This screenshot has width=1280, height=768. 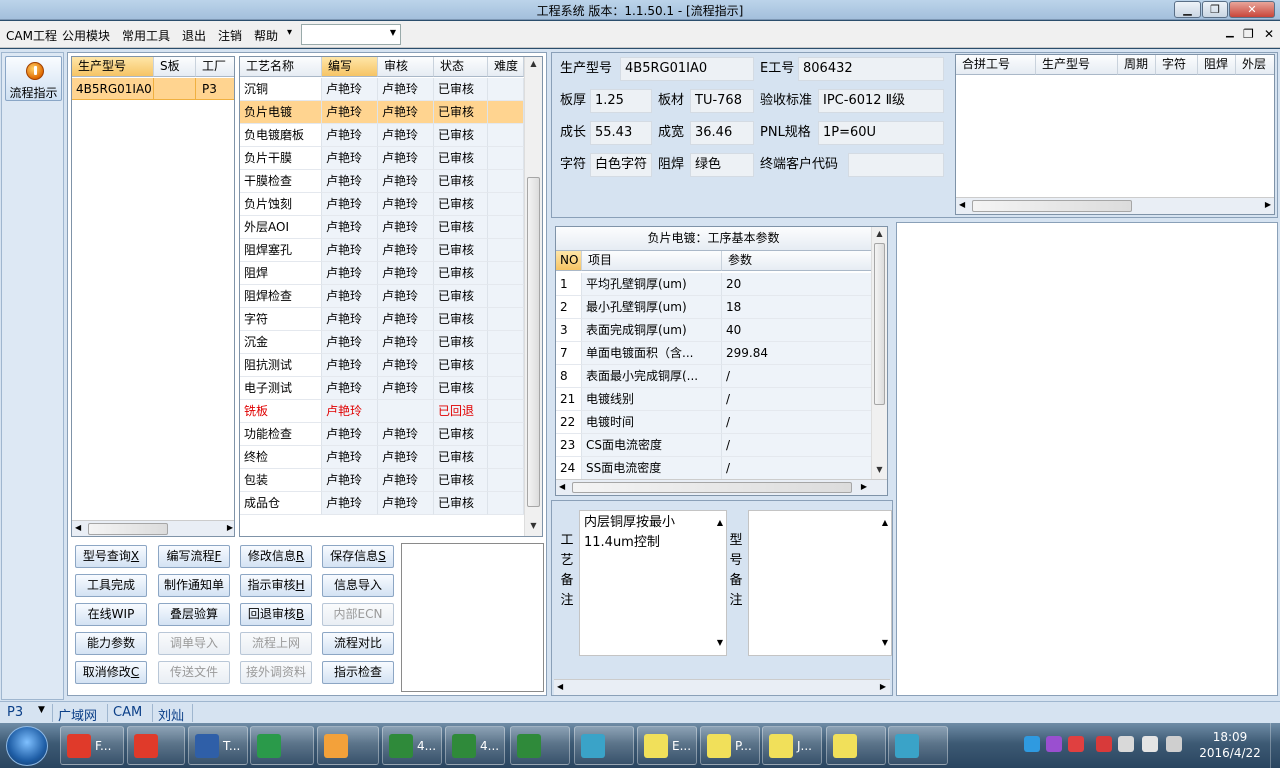 What do you see at coordinates (569, 445) in the screenshot?
I see `param-cell-no: 23` at bounding box center [569, 445].